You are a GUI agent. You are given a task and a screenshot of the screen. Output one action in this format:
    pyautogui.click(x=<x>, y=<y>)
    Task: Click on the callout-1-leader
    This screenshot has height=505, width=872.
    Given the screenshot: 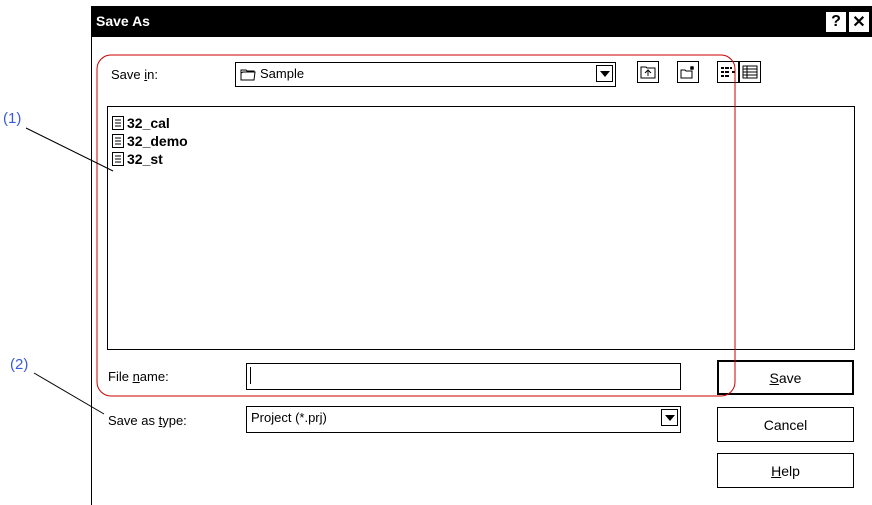 What is the action you would take?
    pyautogui.click(x=69, y=149)
    